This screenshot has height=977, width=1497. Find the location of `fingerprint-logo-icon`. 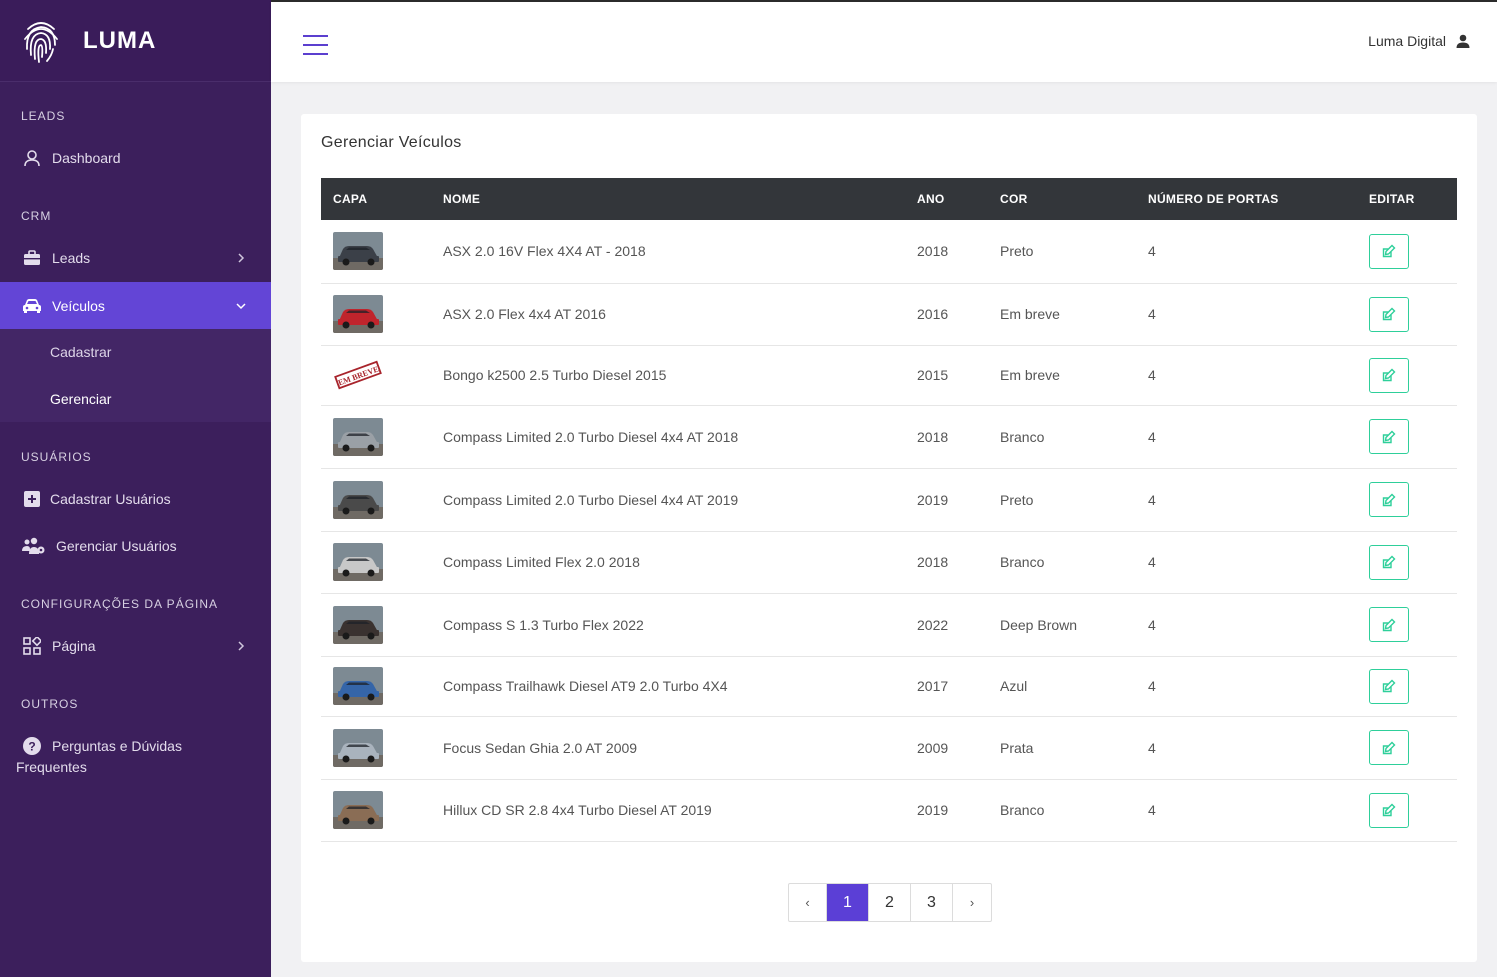

fingerprint-logo-icon is located at coordinates (41, 42).